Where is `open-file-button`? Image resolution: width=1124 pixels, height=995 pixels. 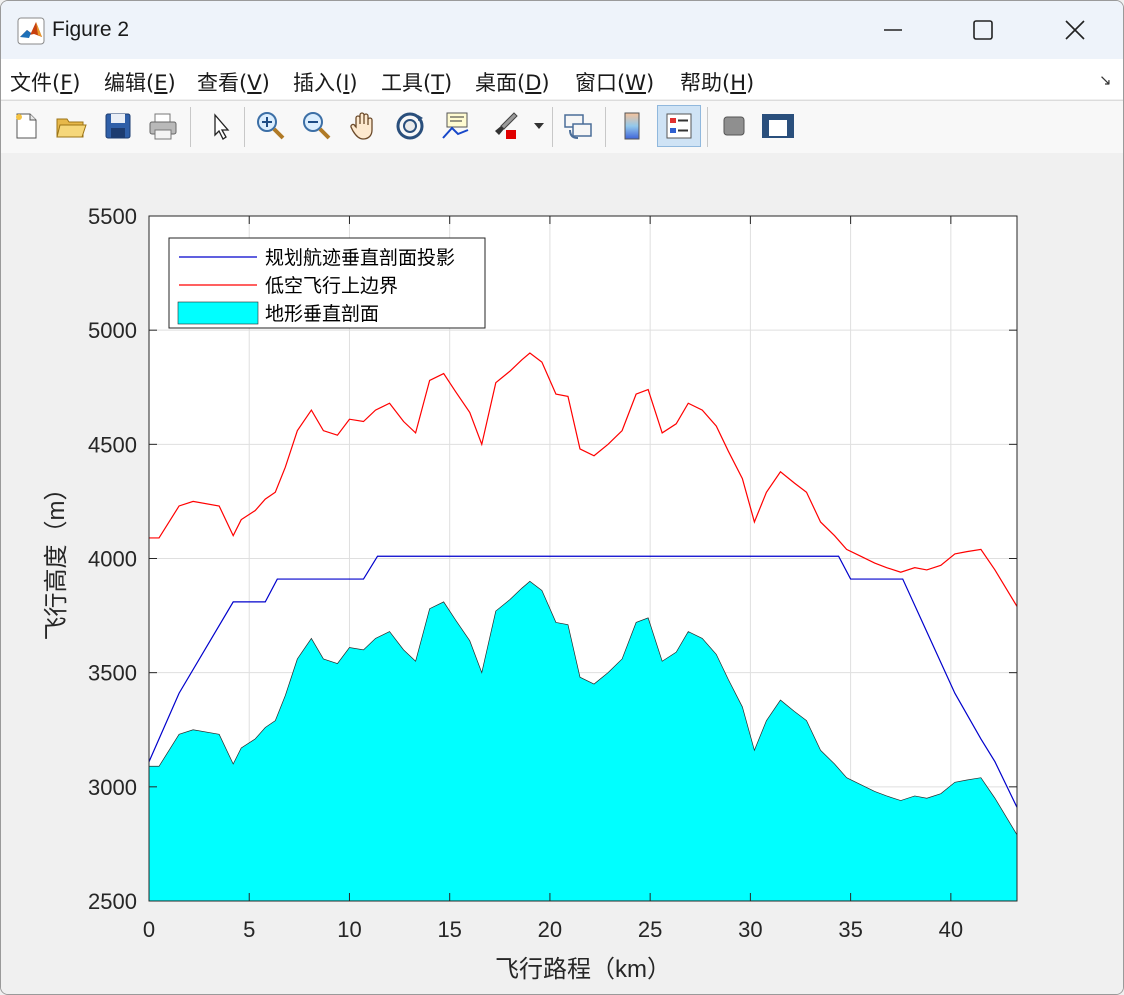 open-file-button is located at coordinates (71, 126).